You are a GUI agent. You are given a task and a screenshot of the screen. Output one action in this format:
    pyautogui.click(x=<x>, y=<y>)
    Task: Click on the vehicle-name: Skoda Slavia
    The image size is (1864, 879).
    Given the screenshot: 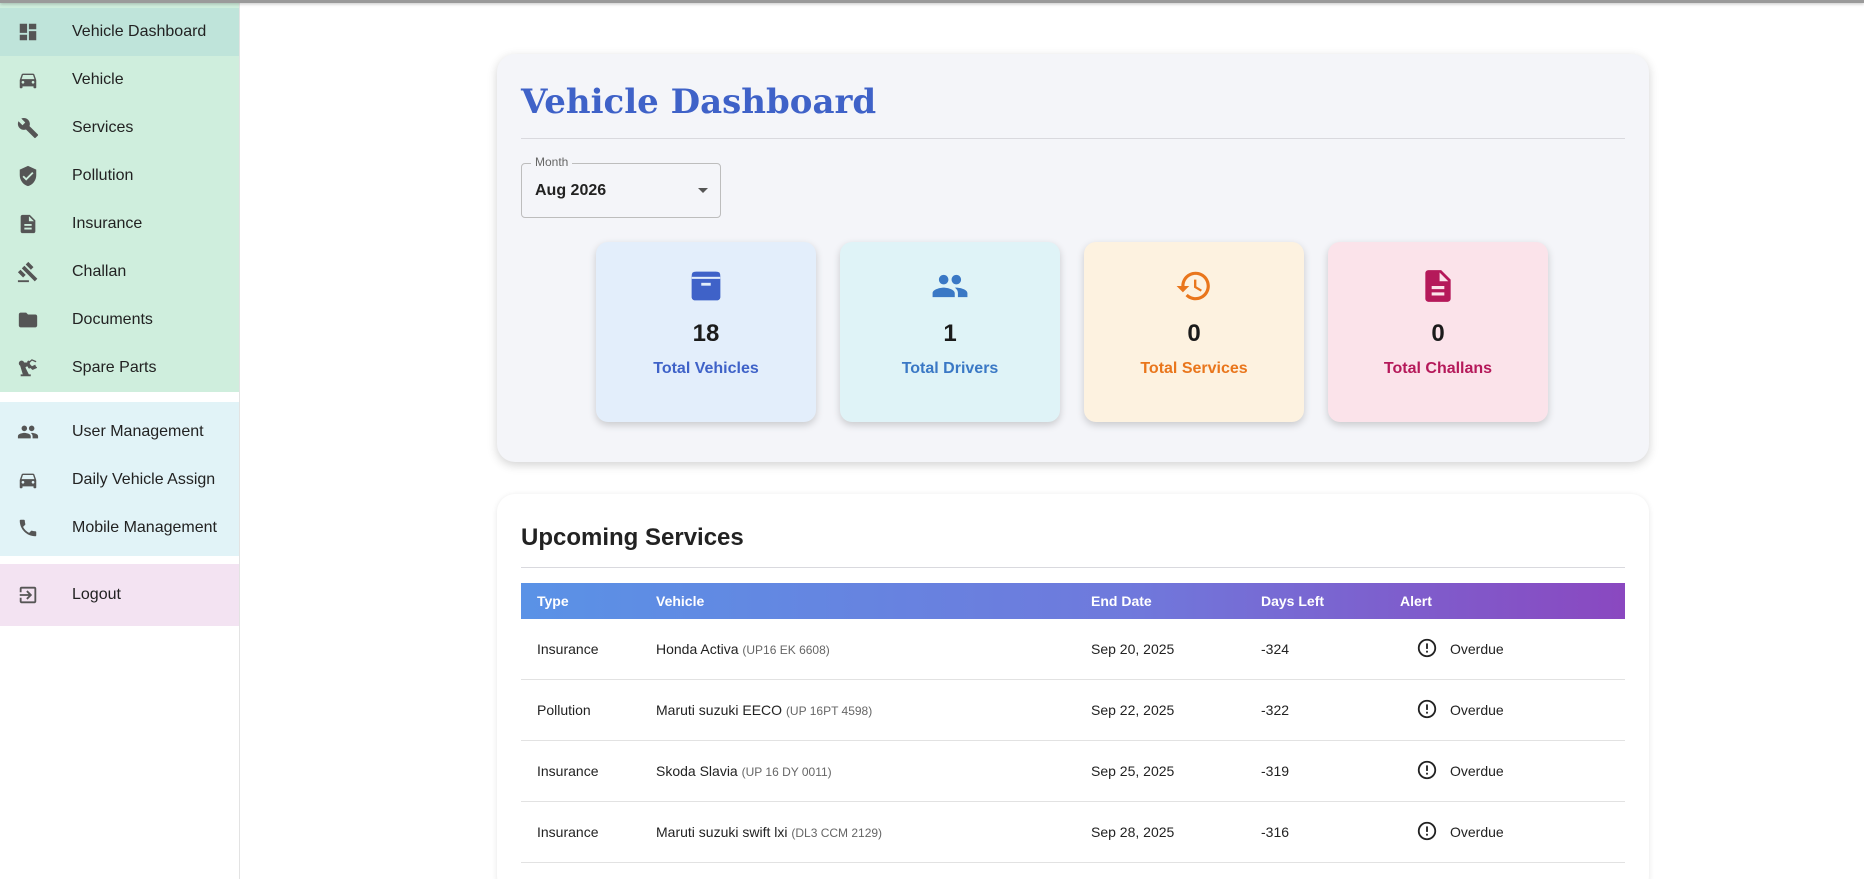 What is the action you would take?
    pyautogui.click(x=697, y=771)
    